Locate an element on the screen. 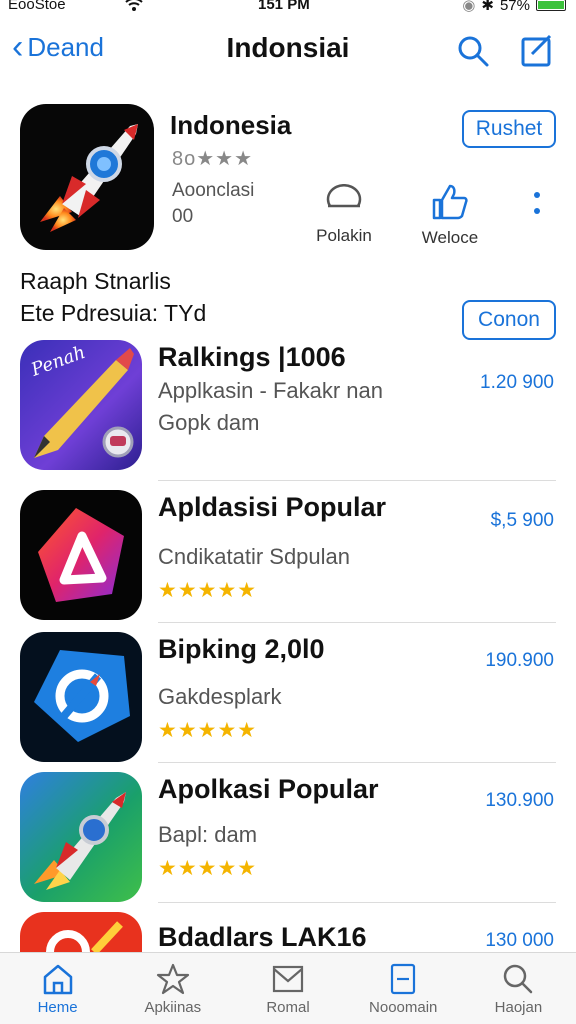 The image size is (576, 1024). clock: 151 PM is located at coordinates (284, 6).